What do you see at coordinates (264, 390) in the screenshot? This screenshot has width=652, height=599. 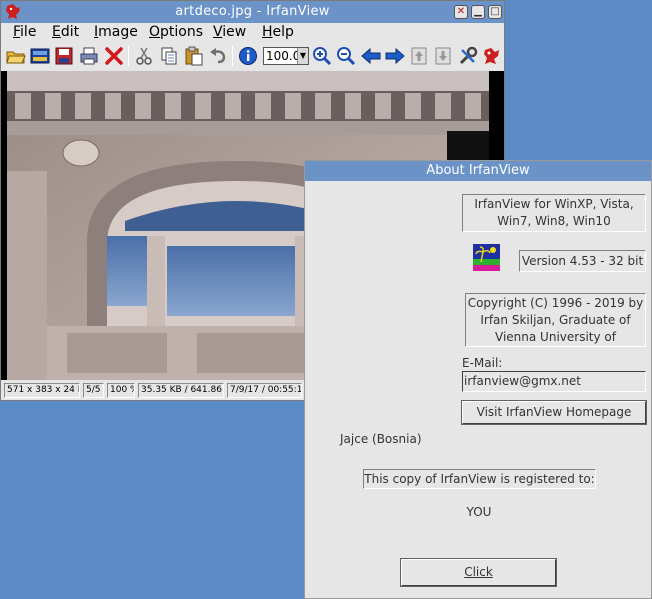 I see `status-datetime: 7/9/17 / 00:55:16` at bounding box center [264, 390].